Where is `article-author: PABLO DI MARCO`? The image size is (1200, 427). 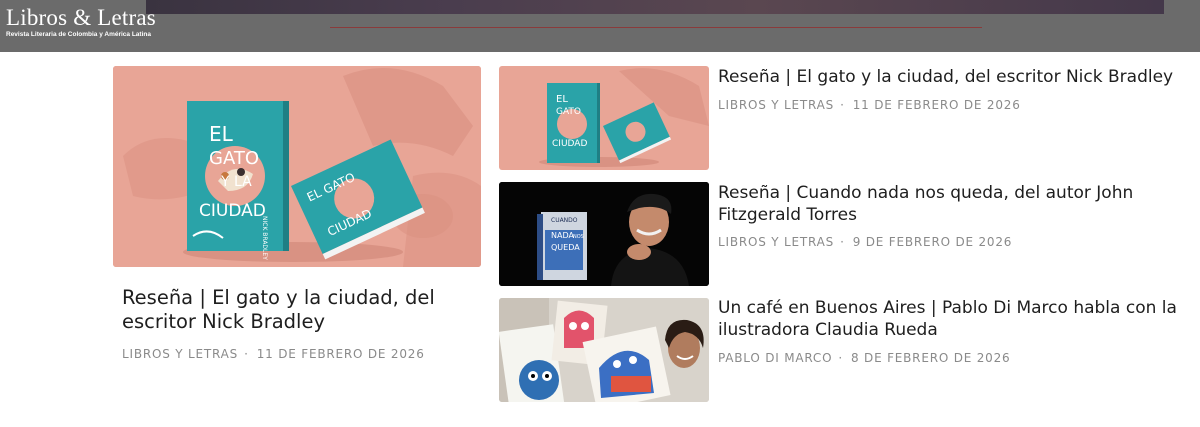 article-author: PABLO DI MARCO is located at coordinates (775, 358).